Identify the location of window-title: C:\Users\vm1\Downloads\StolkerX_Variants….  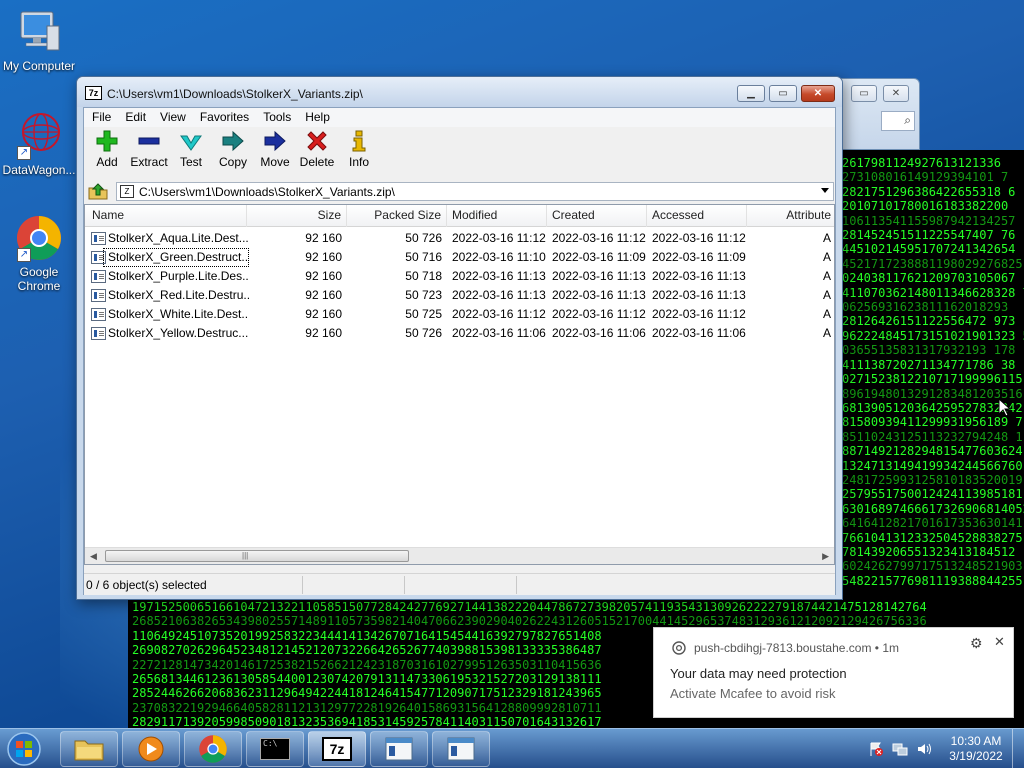
(235, 94).